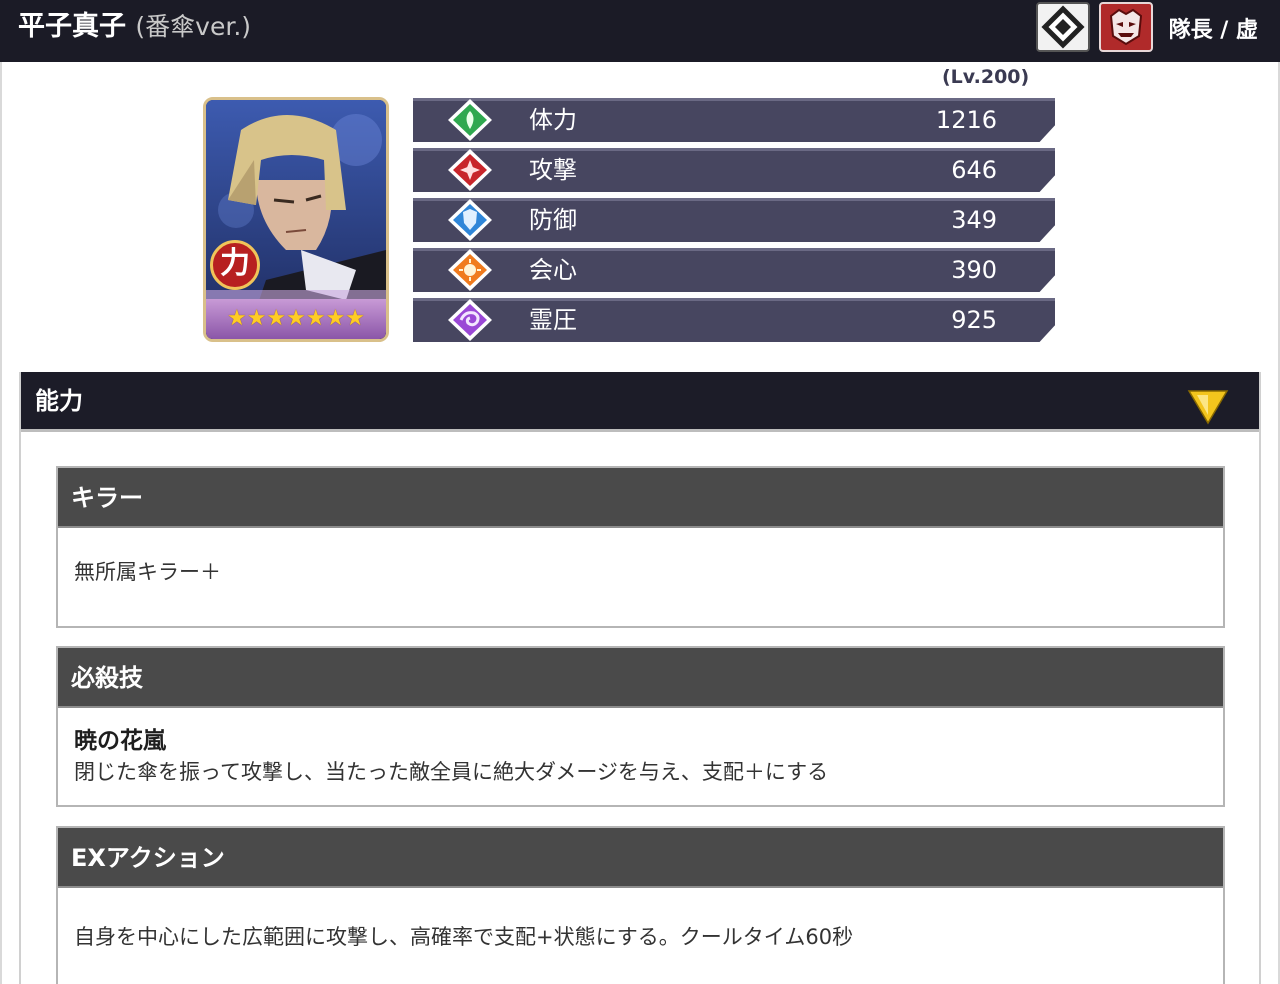  Describe the element at coordinates (1126, 27) in the screenshot. I see `hollow-mask-icon` at that location.